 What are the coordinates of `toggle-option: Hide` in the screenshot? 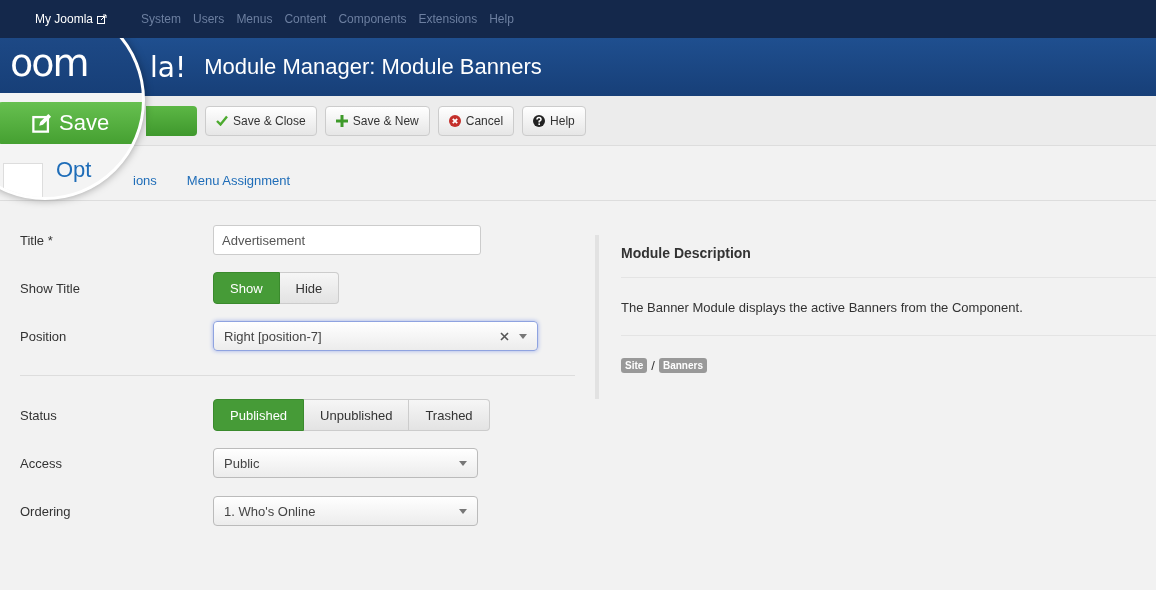 It's located at (309, 288).